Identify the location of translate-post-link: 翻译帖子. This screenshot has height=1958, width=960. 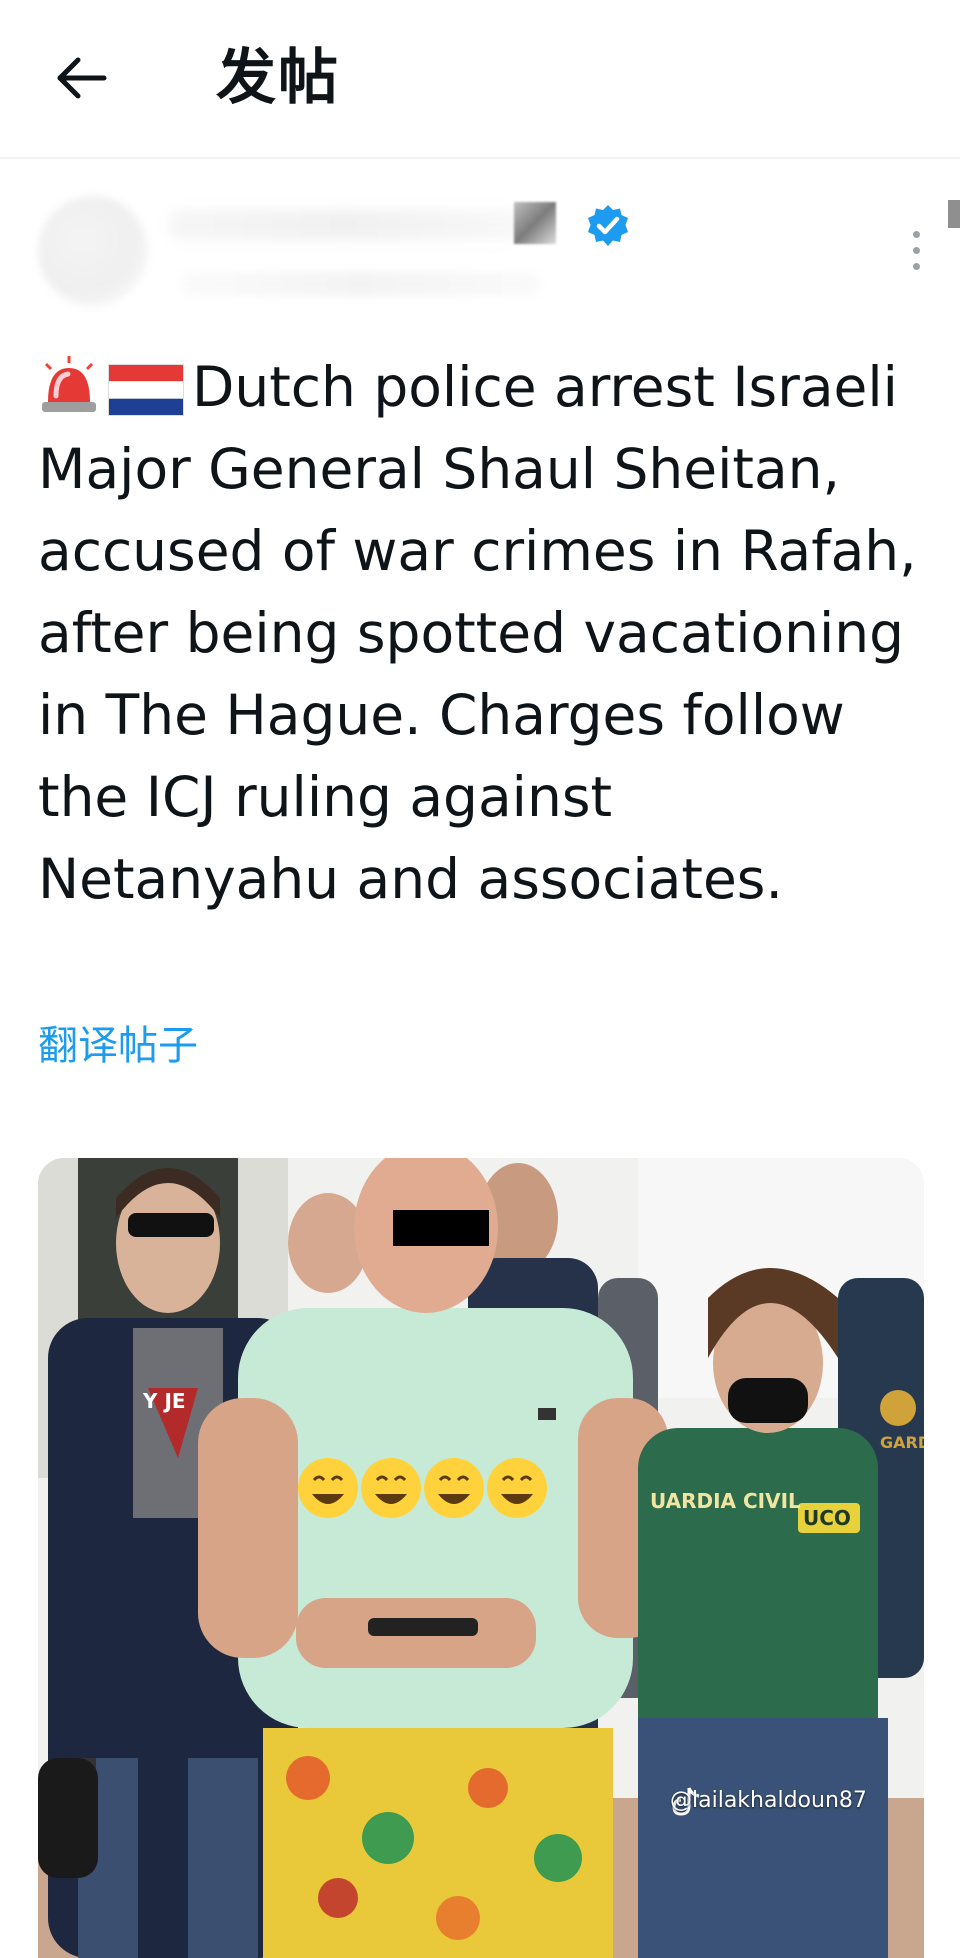
(118, 1046).